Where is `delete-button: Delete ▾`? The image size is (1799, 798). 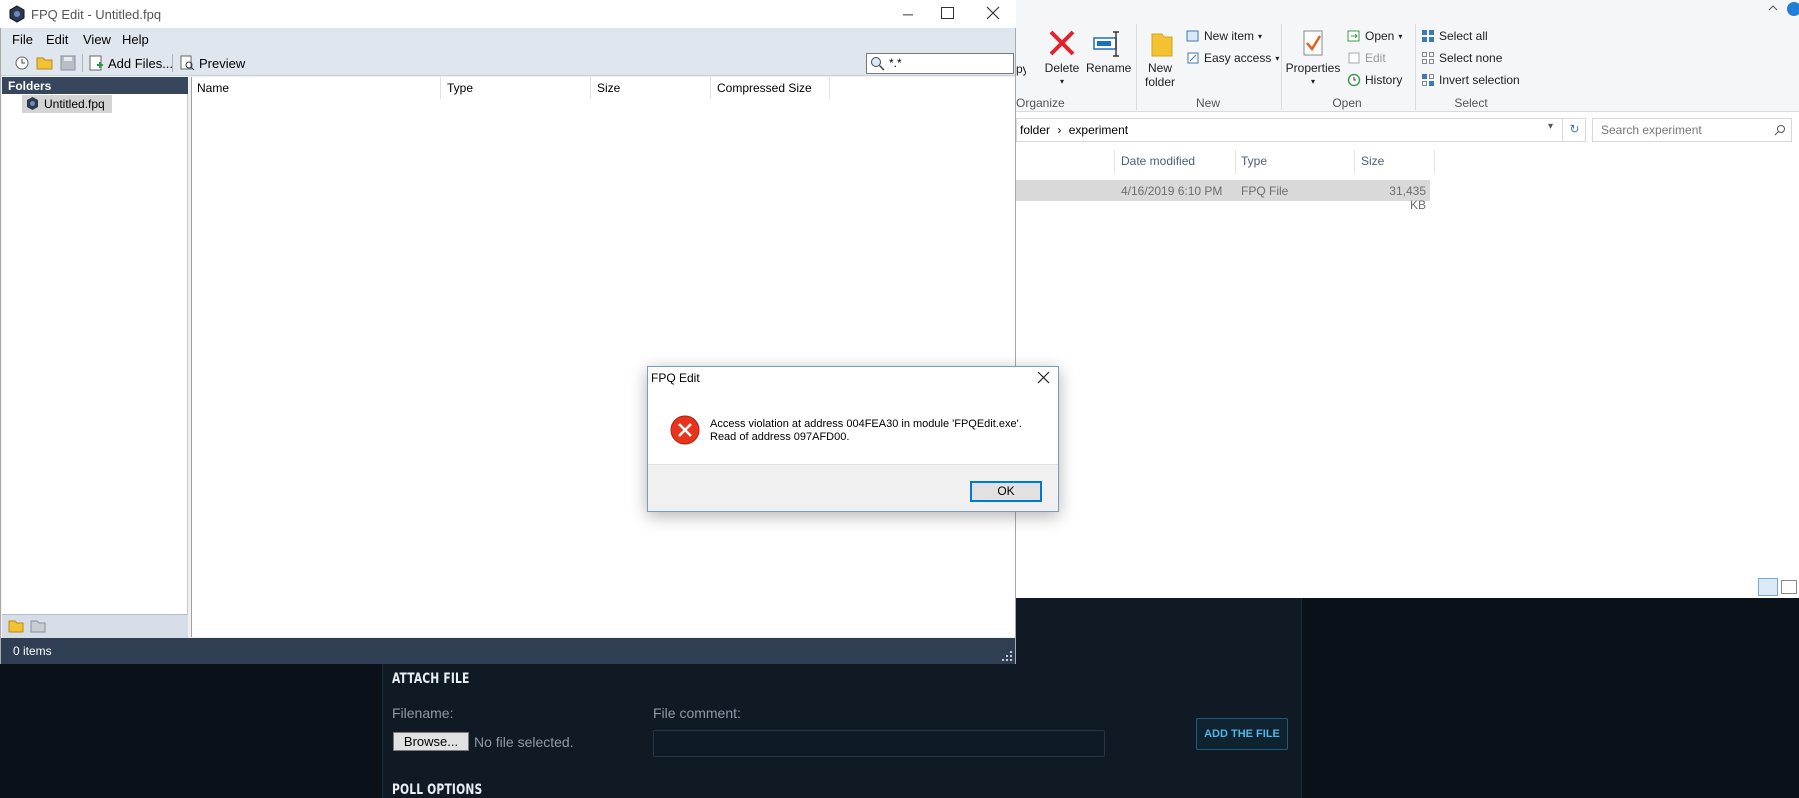 delete-button: Delete ▾ is located at coordinates (1062, 58).